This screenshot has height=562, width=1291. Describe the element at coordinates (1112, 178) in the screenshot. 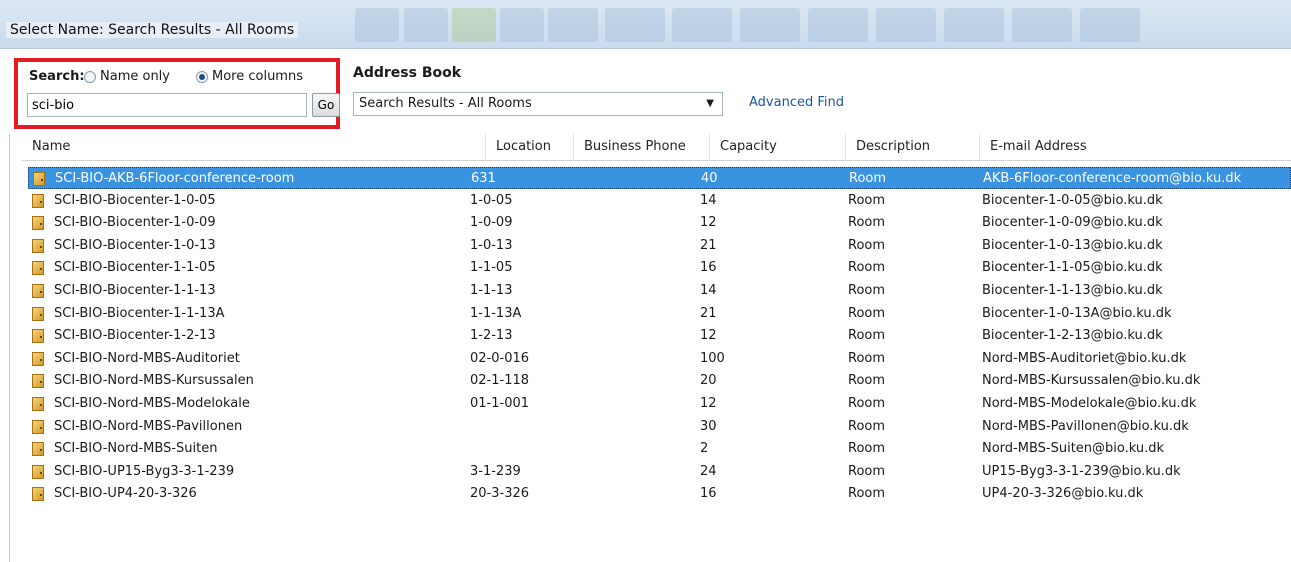

I see `cell-email: AKB-6Floor-conference-room@bio.ku.dk` at that location.